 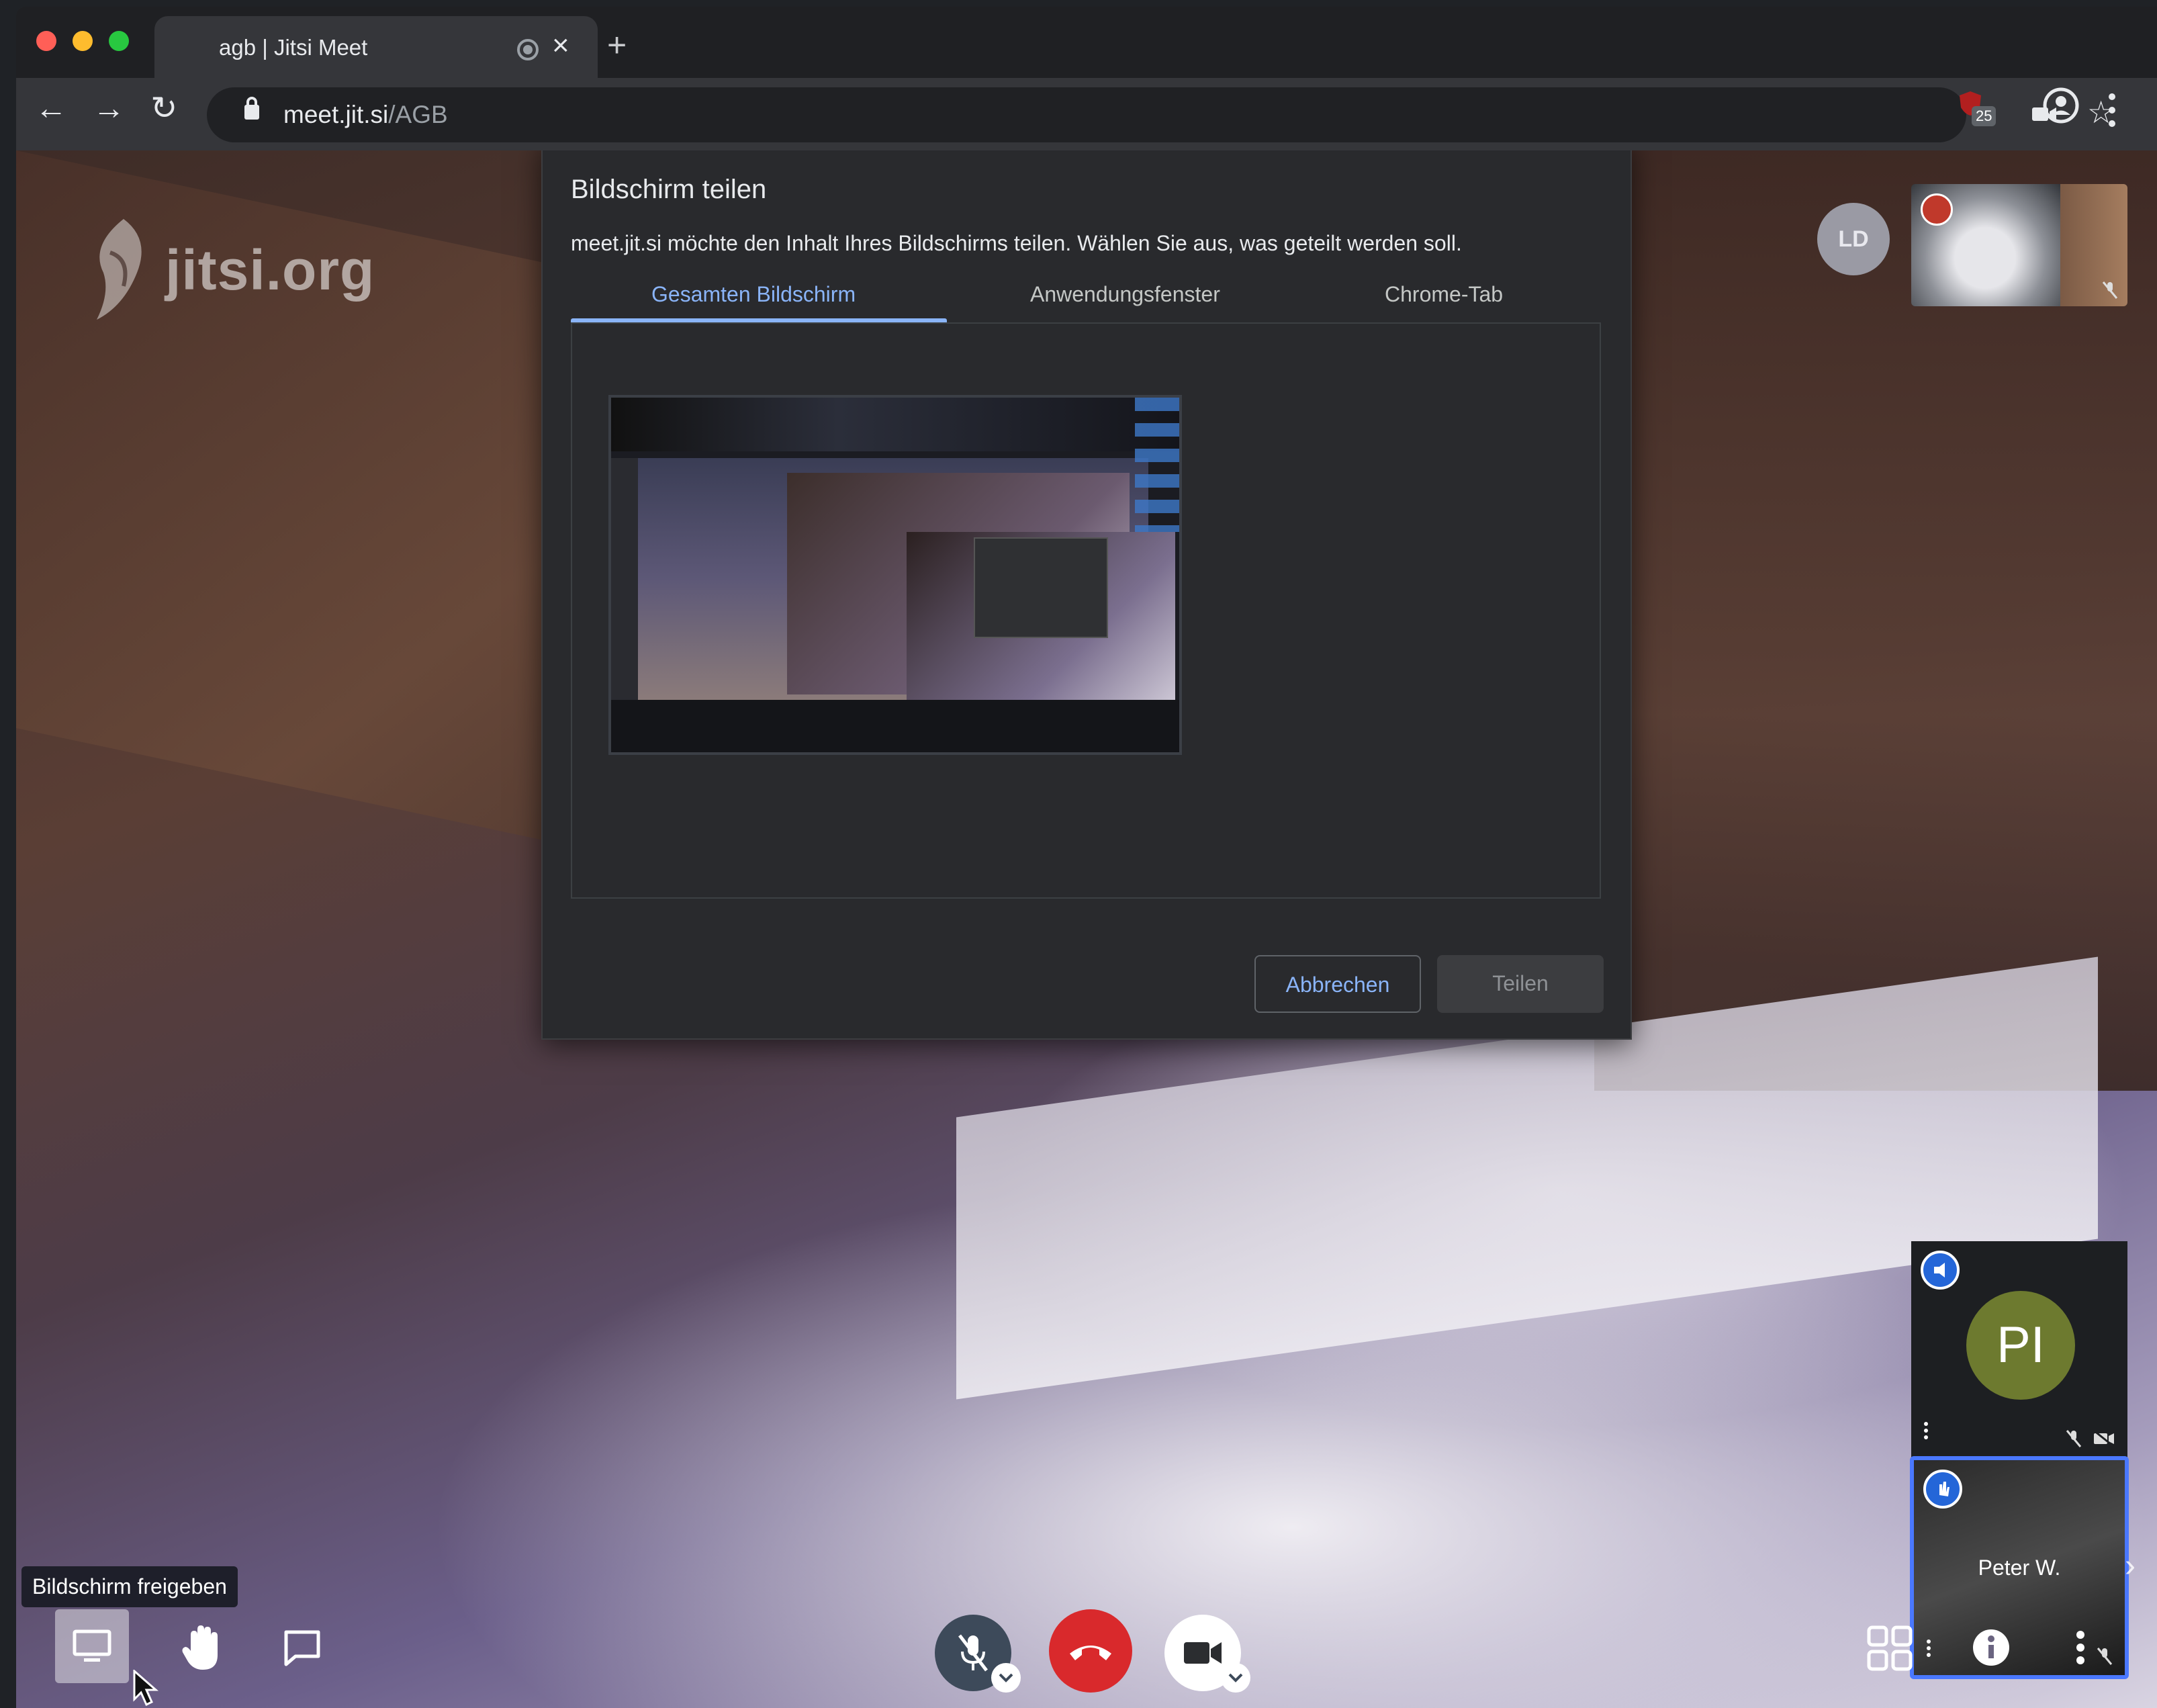 What do you see at coordinates (1337, 984) in the screenshot?
I see `cancel-button: Abbrechen` at bounding box center [1337, 984].